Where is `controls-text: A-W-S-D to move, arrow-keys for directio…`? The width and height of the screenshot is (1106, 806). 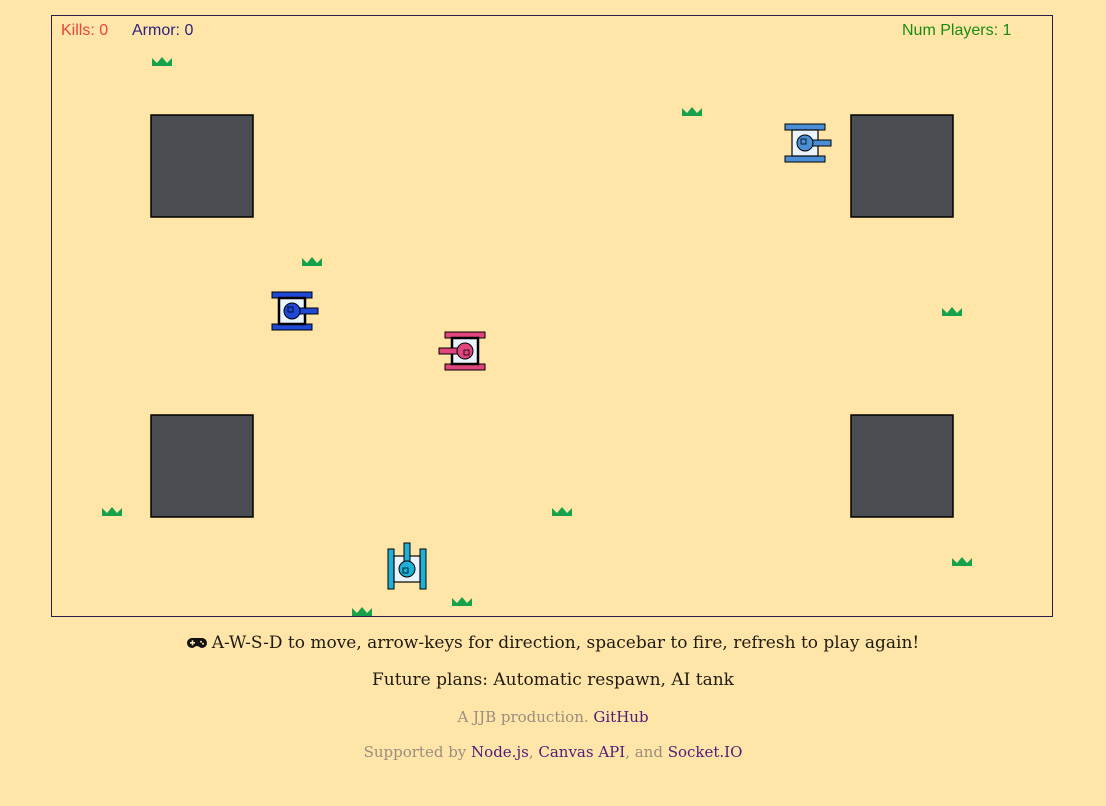 controls-text: A-W-S-D to move, arrow-keys for directio… is located at coordinates (565, 643).